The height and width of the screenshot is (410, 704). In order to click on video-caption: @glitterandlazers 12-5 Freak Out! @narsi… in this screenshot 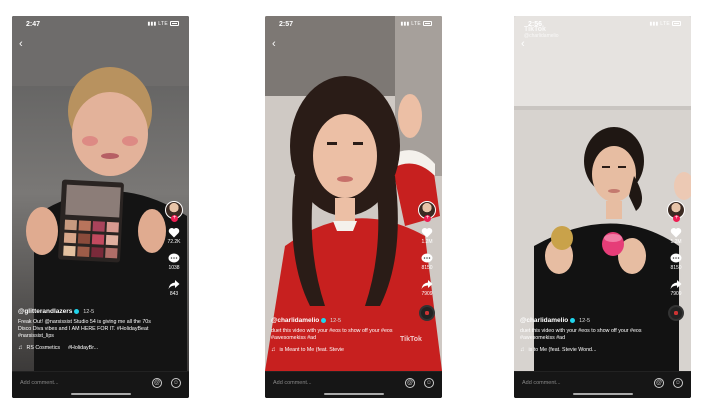, I will do `click(88, 329)`.